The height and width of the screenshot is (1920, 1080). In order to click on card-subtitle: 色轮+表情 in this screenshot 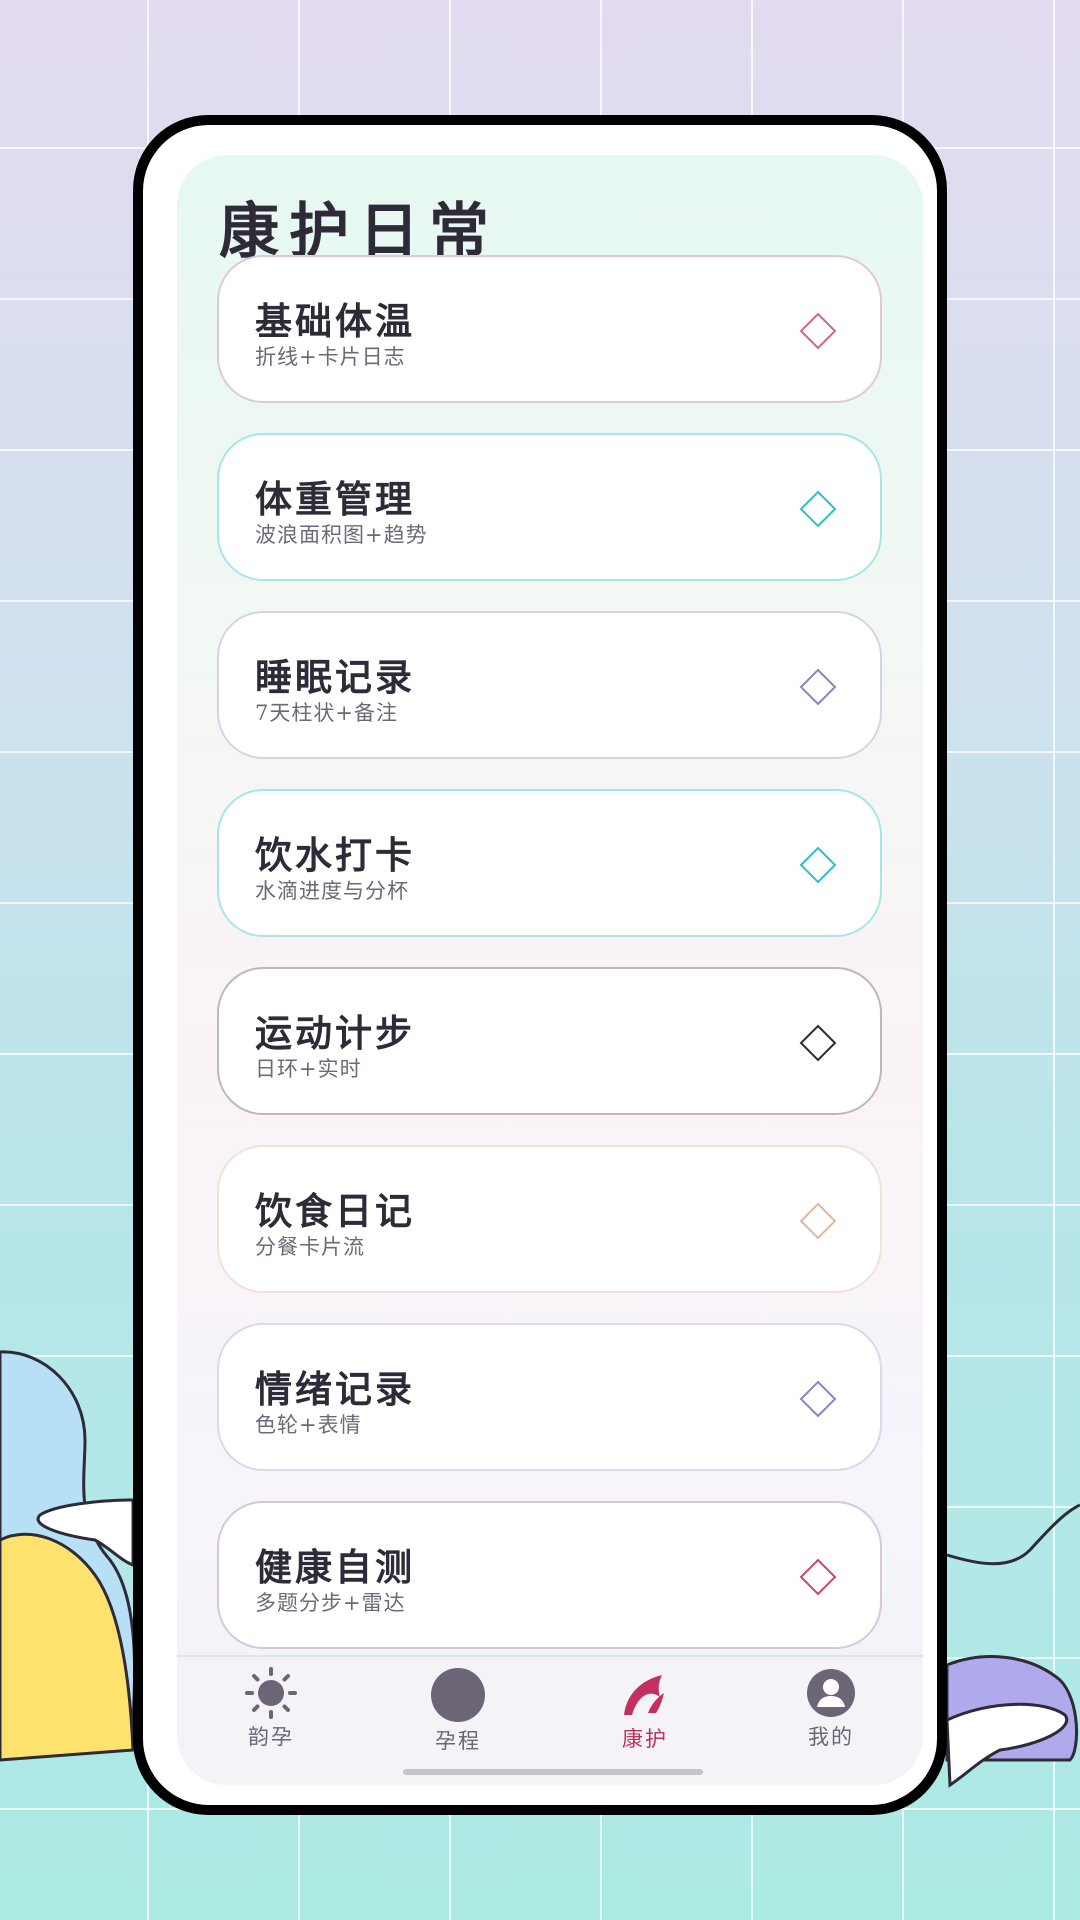, I will do `click(308, 1425)`.